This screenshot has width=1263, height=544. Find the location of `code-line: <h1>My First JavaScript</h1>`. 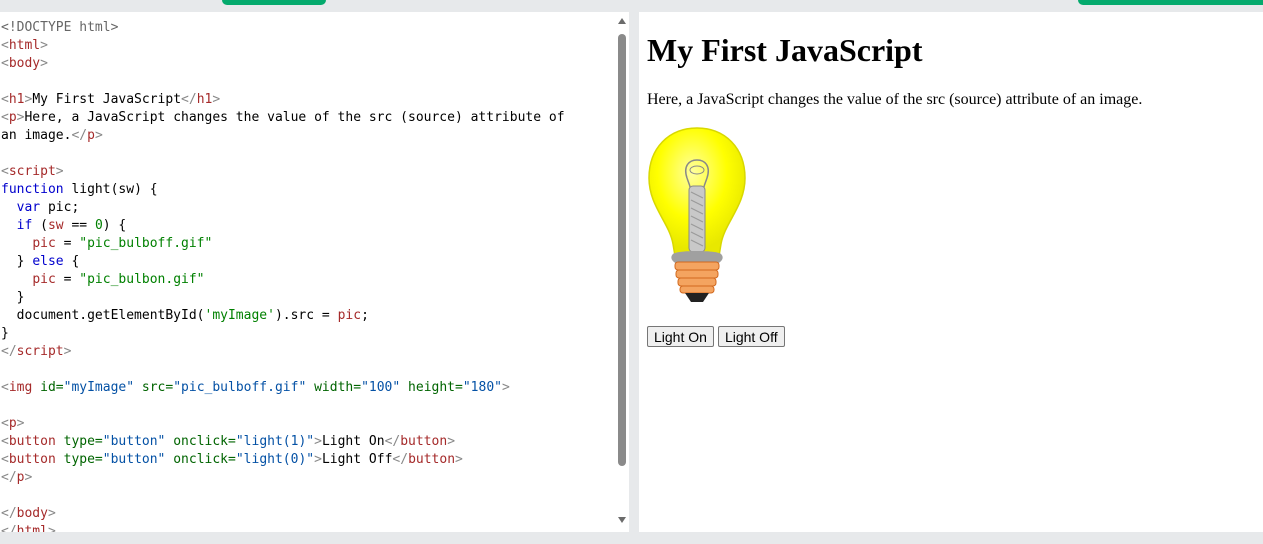

code-line: <h1>My First JavaScript</h1> is located at coordinates (301, 100).